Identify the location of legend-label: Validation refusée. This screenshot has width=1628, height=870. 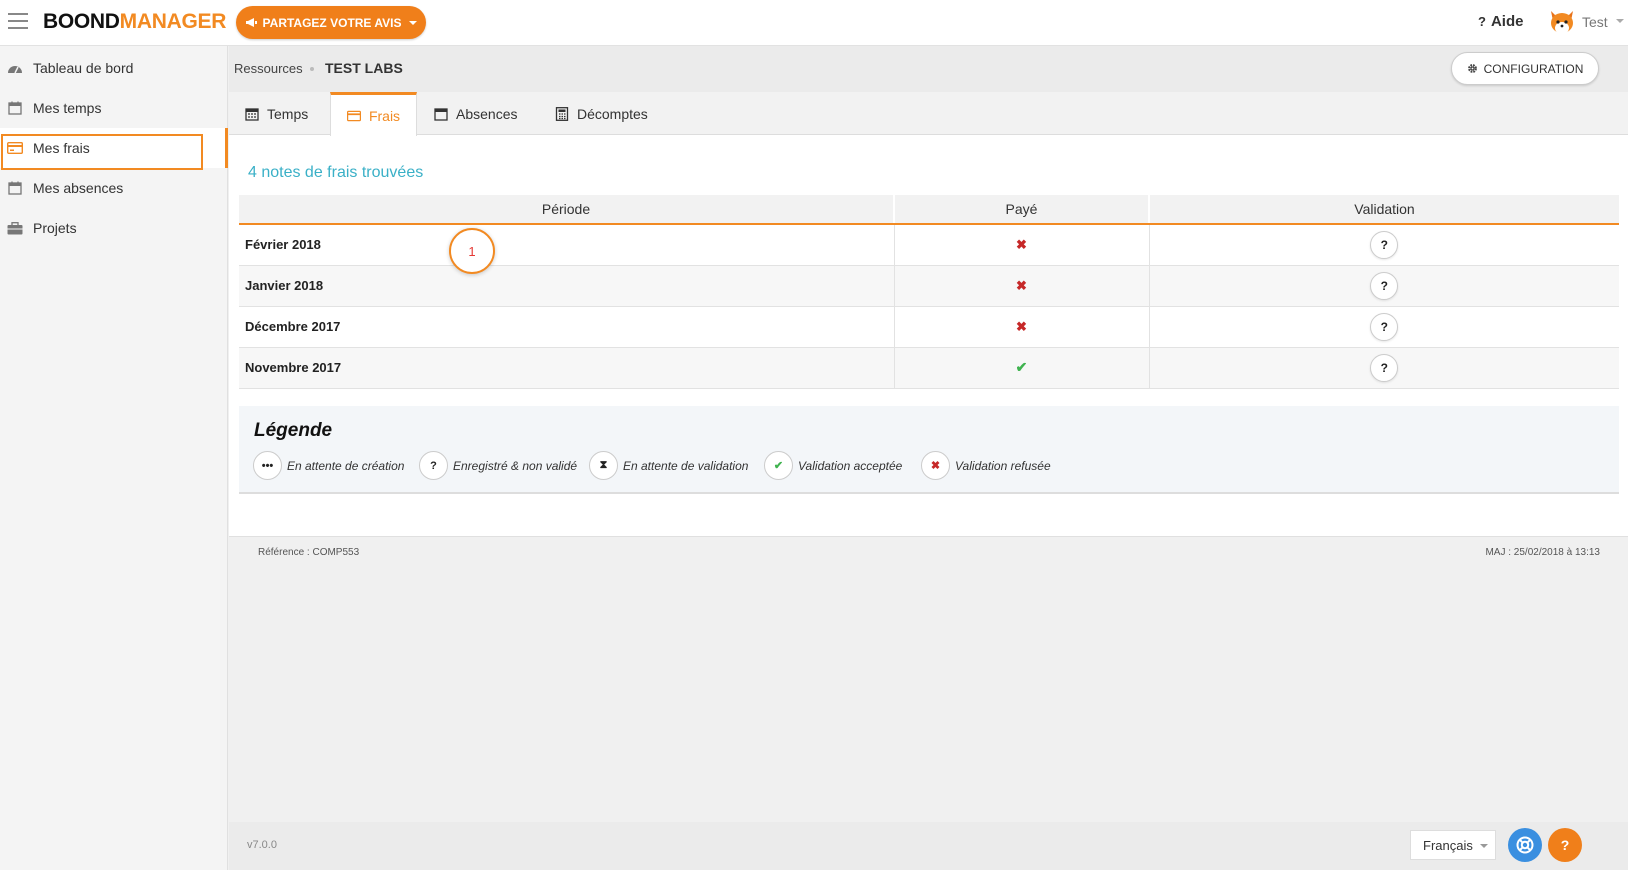
(1003, 465).